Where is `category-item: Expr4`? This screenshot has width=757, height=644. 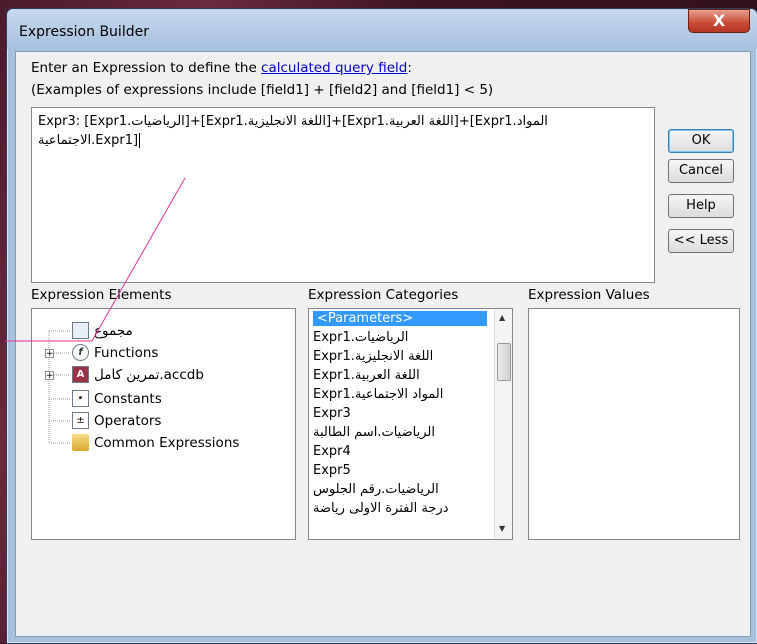
category-item: Expr4 is located at coordinates (332, 451).